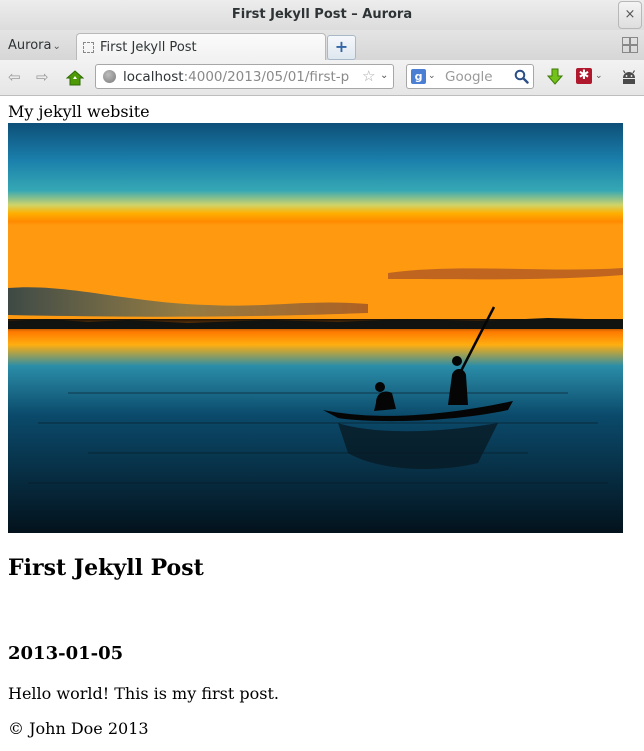  I want to click on post-title: First Jekyll Post, so click(106, 568).